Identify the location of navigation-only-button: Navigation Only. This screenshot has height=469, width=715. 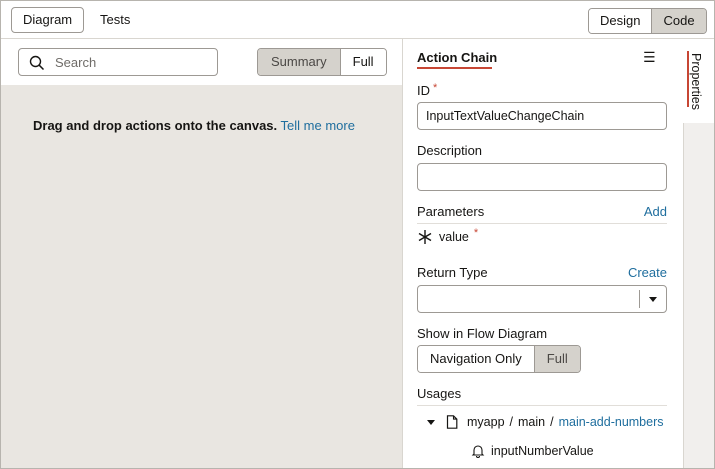
(476, 359).